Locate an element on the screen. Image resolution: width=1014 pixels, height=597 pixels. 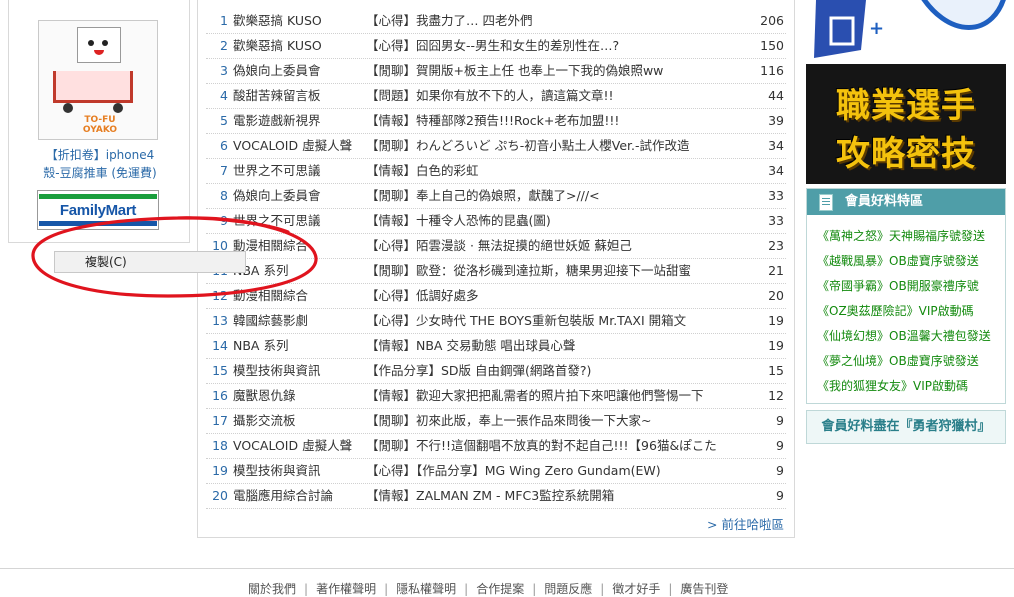
ranking-topic-link: 【心得】我盡力了… 四老外們 is located at coordinates (556, 21).